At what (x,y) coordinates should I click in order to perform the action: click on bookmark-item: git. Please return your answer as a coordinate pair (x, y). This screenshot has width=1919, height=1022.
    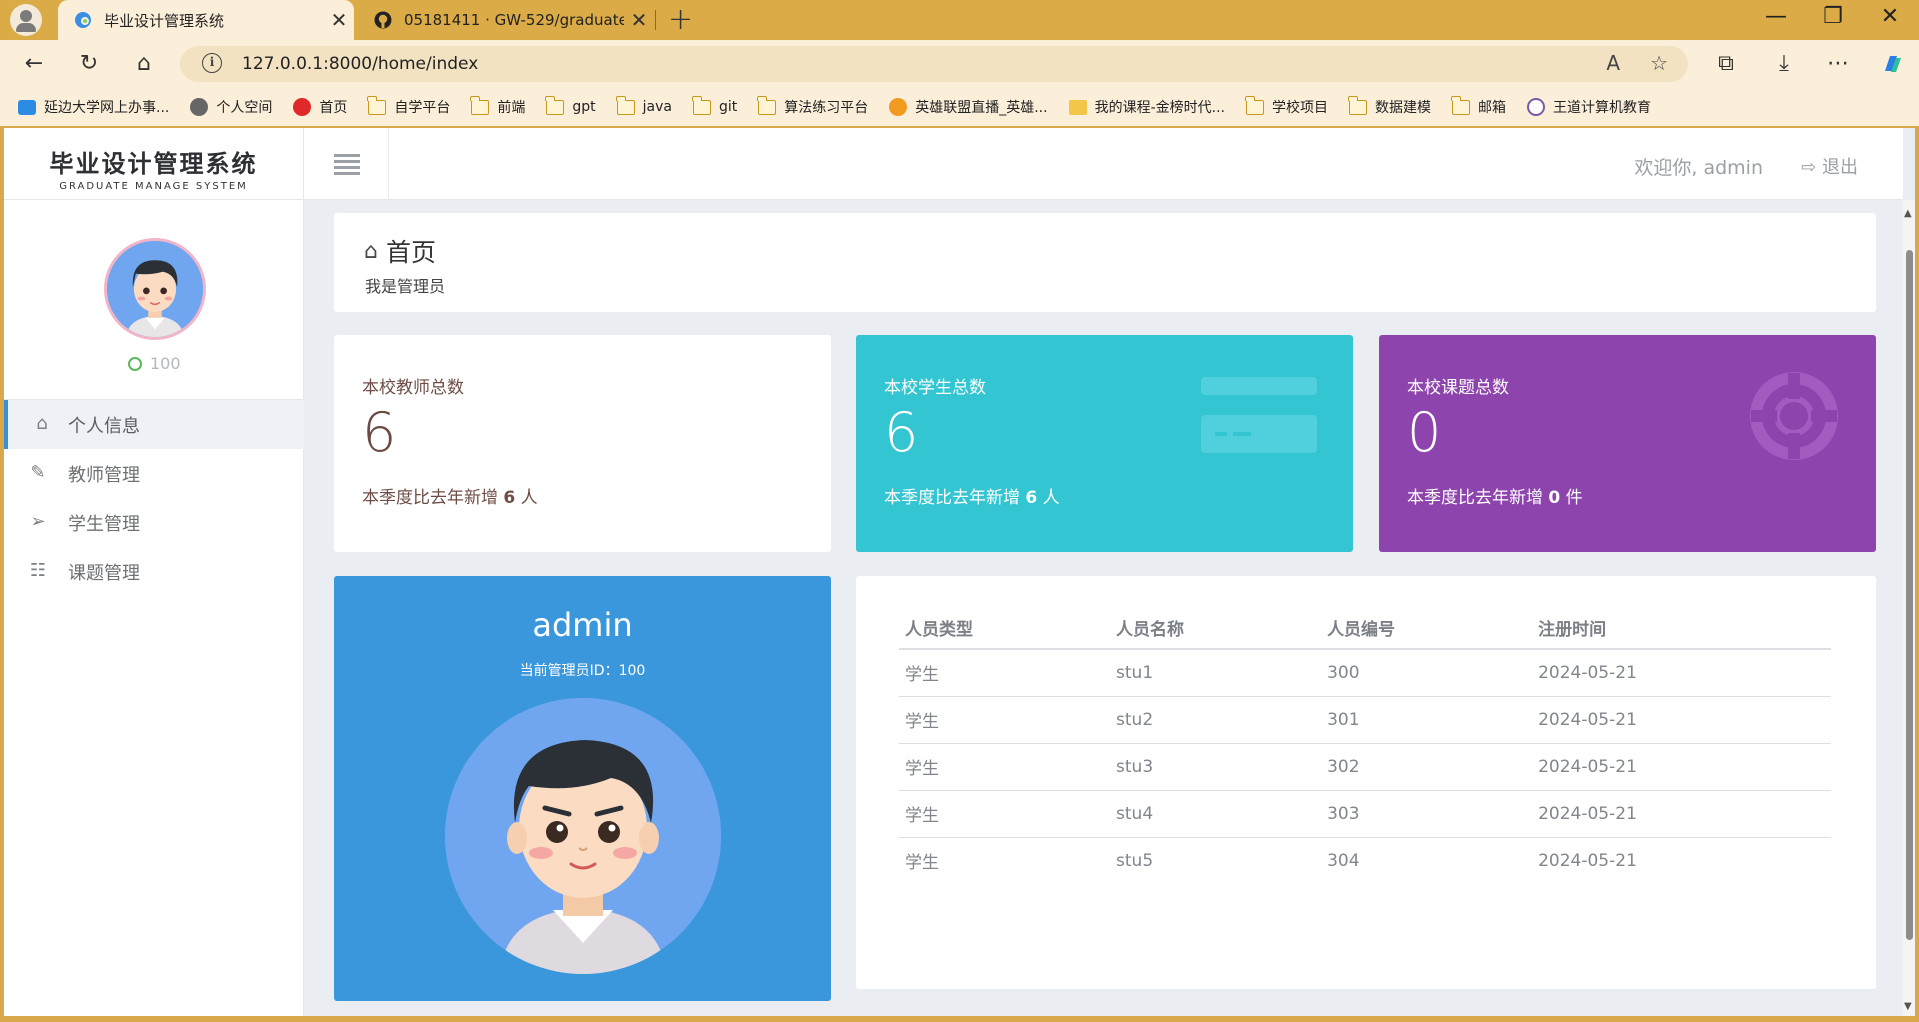
    Looking at the image, I should click on (714, 105).